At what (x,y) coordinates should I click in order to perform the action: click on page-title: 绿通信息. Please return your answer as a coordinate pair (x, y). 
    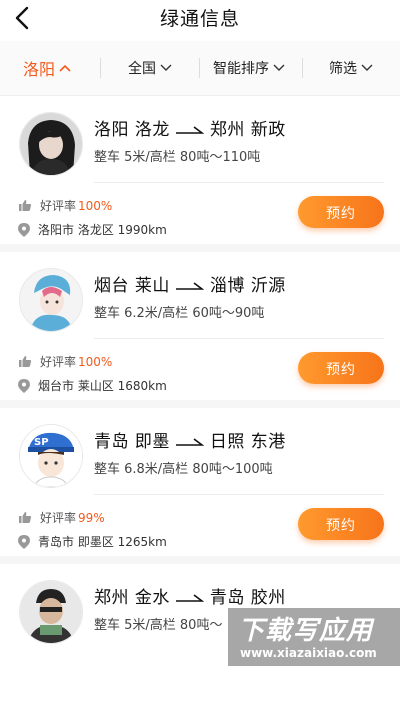
    Looking at the image, I should click on (199, 19).